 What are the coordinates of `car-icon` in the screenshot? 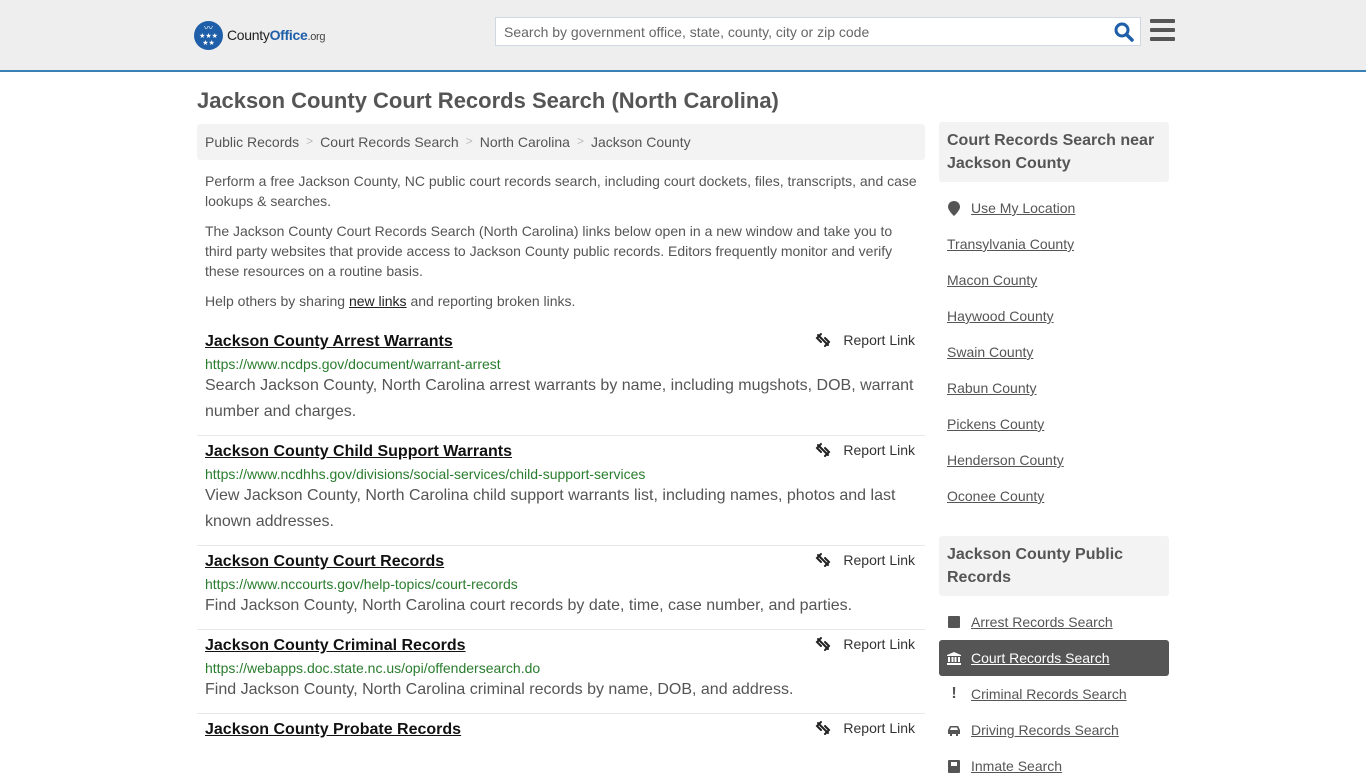 It's located at (954, 730).